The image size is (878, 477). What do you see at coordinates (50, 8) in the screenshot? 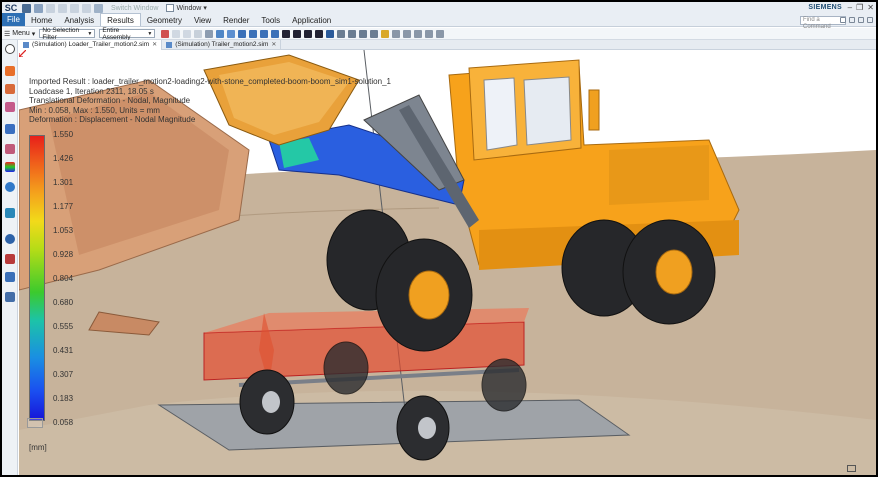
I see `redo-icon` at bounding box center [50, 8].